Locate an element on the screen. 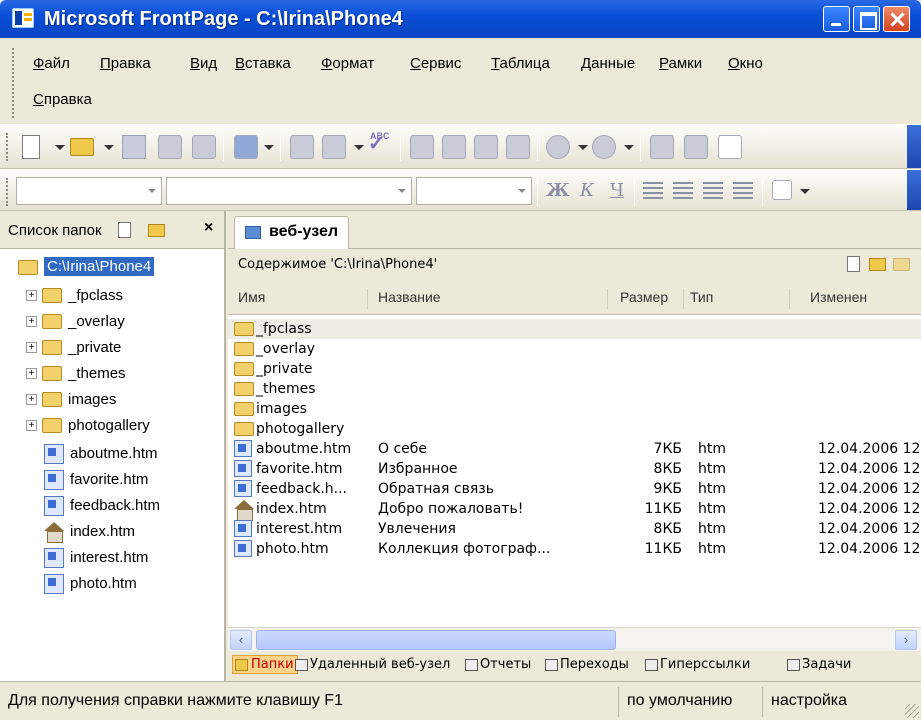 This screenshot has width=921, height=720. list-item: _private is located at coordinates (574, 369).